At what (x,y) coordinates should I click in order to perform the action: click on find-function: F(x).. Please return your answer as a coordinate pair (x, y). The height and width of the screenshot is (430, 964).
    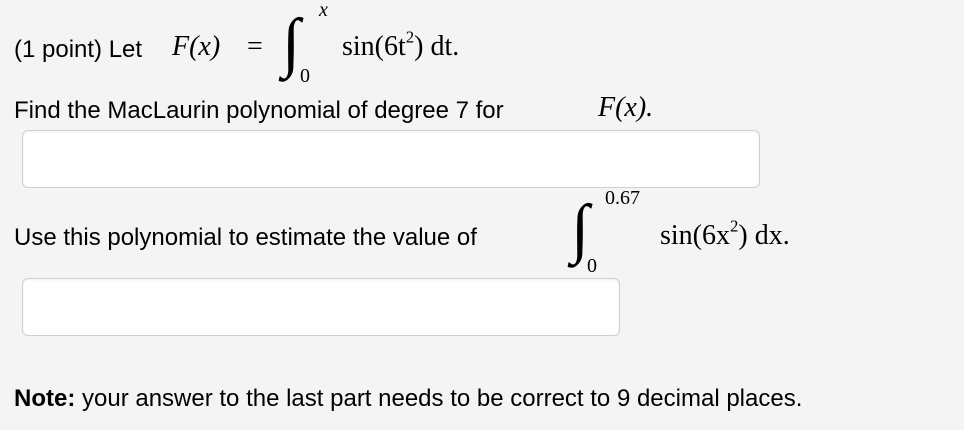
    Looking at the image, I should click on (626, 107).